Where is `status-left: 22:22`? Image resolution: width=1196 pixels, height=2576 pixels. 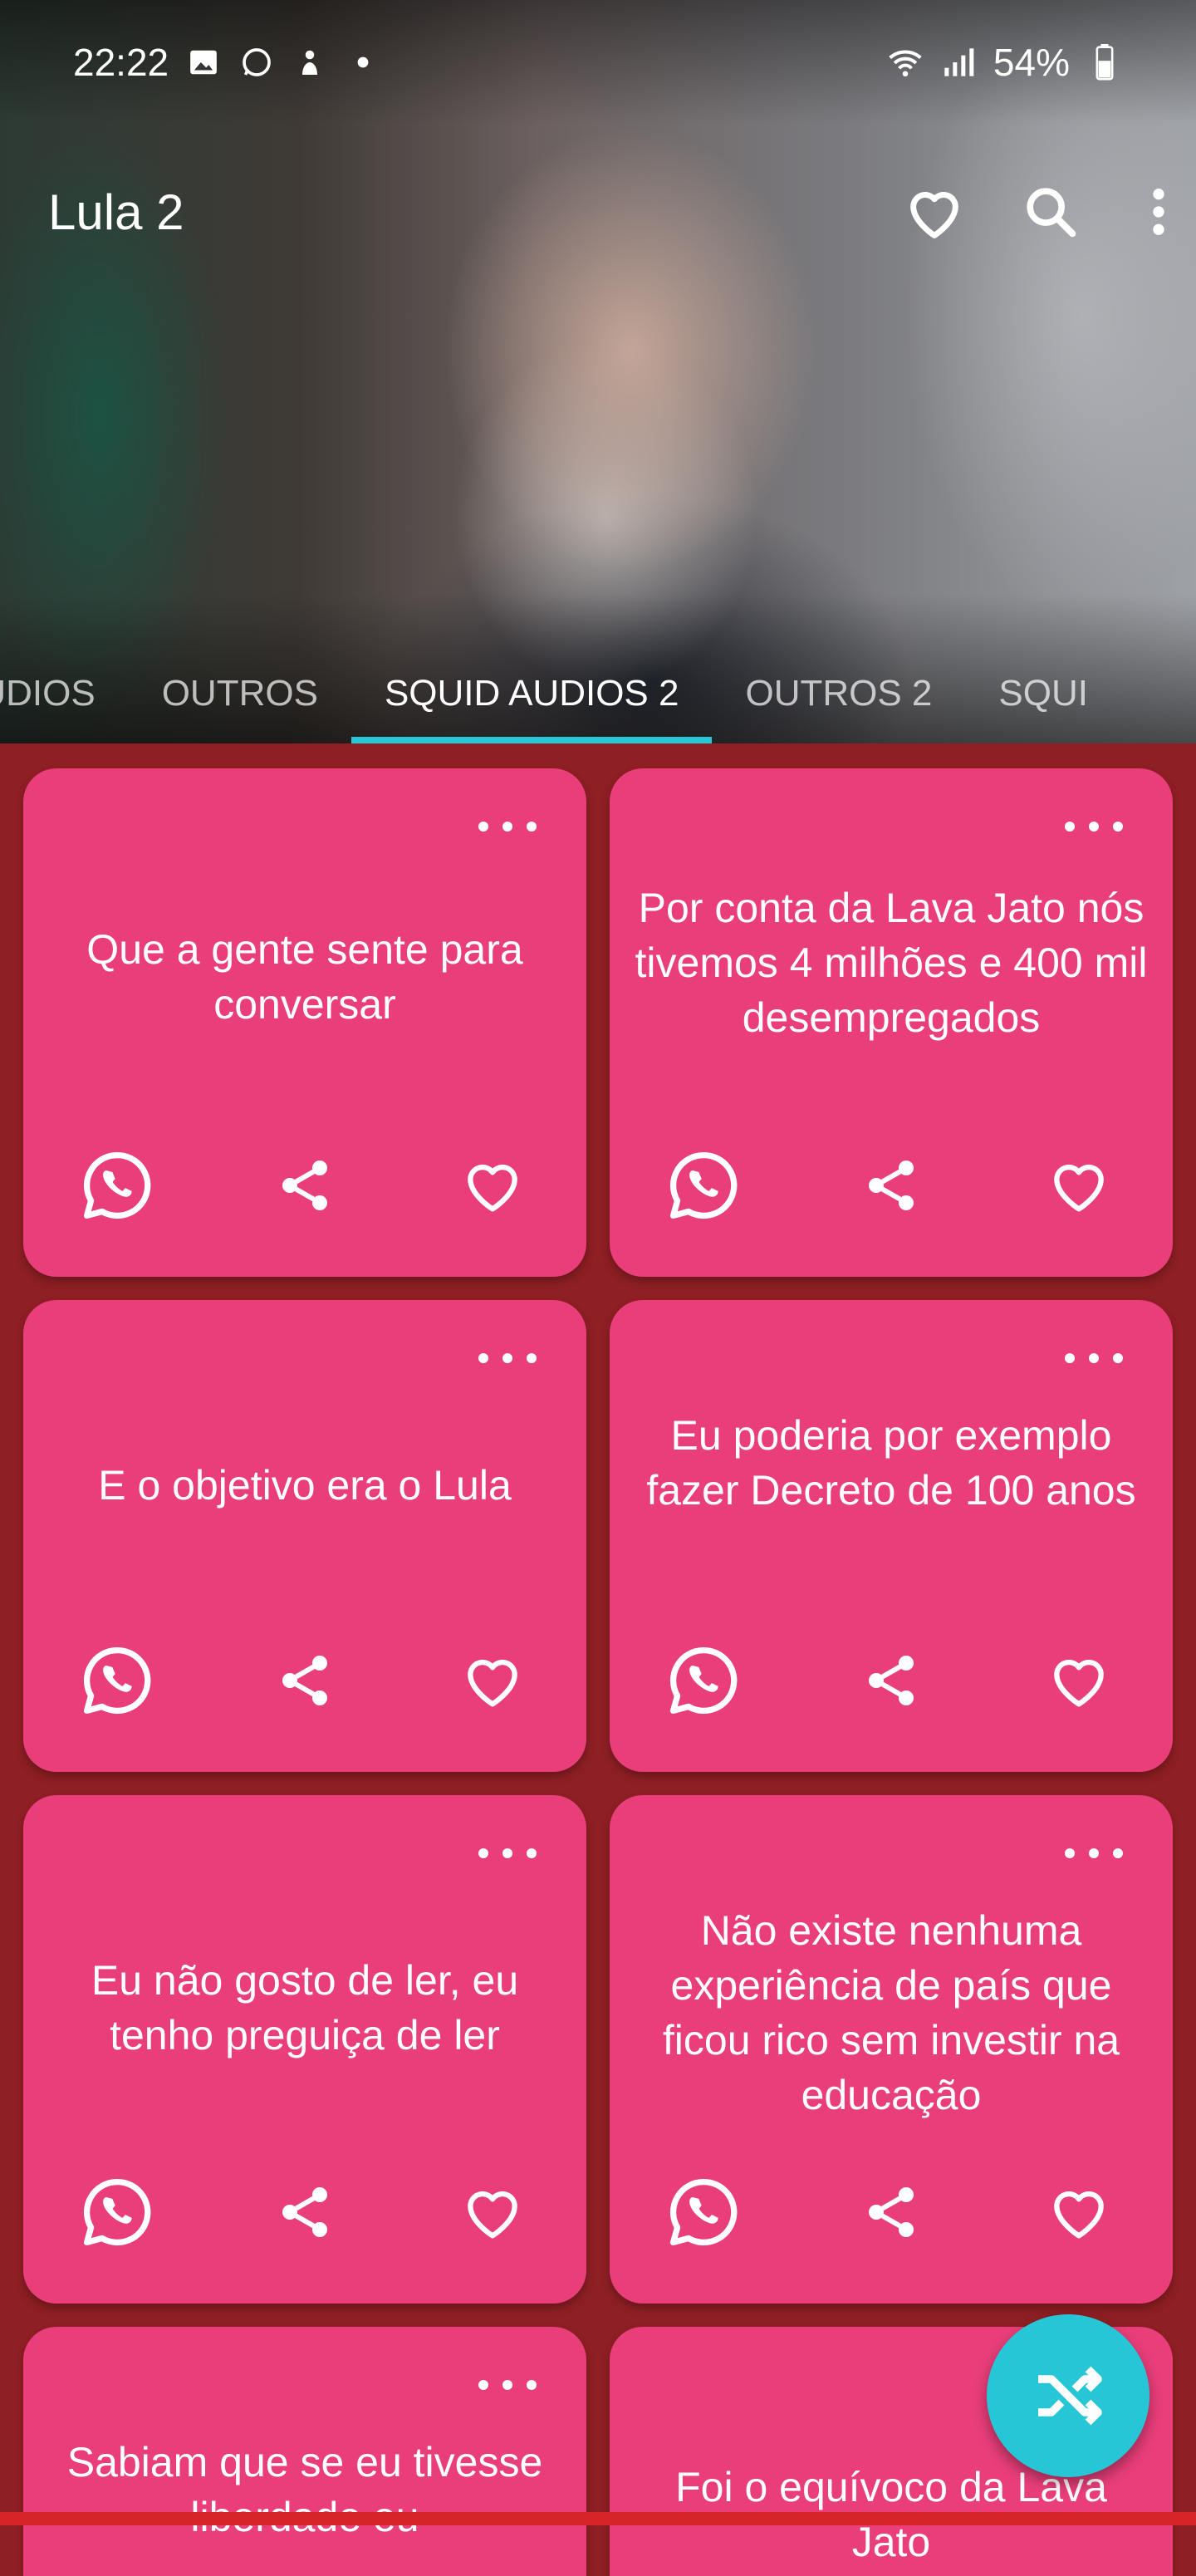 status-left: 22:22 is located at coordinates (227, 62).